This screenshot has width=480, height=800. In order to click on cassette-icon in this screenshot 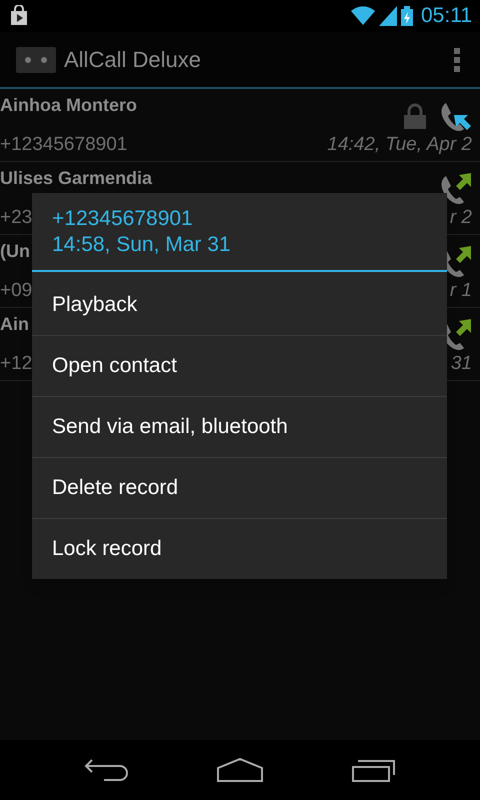, I will do `click(36, 59)`.